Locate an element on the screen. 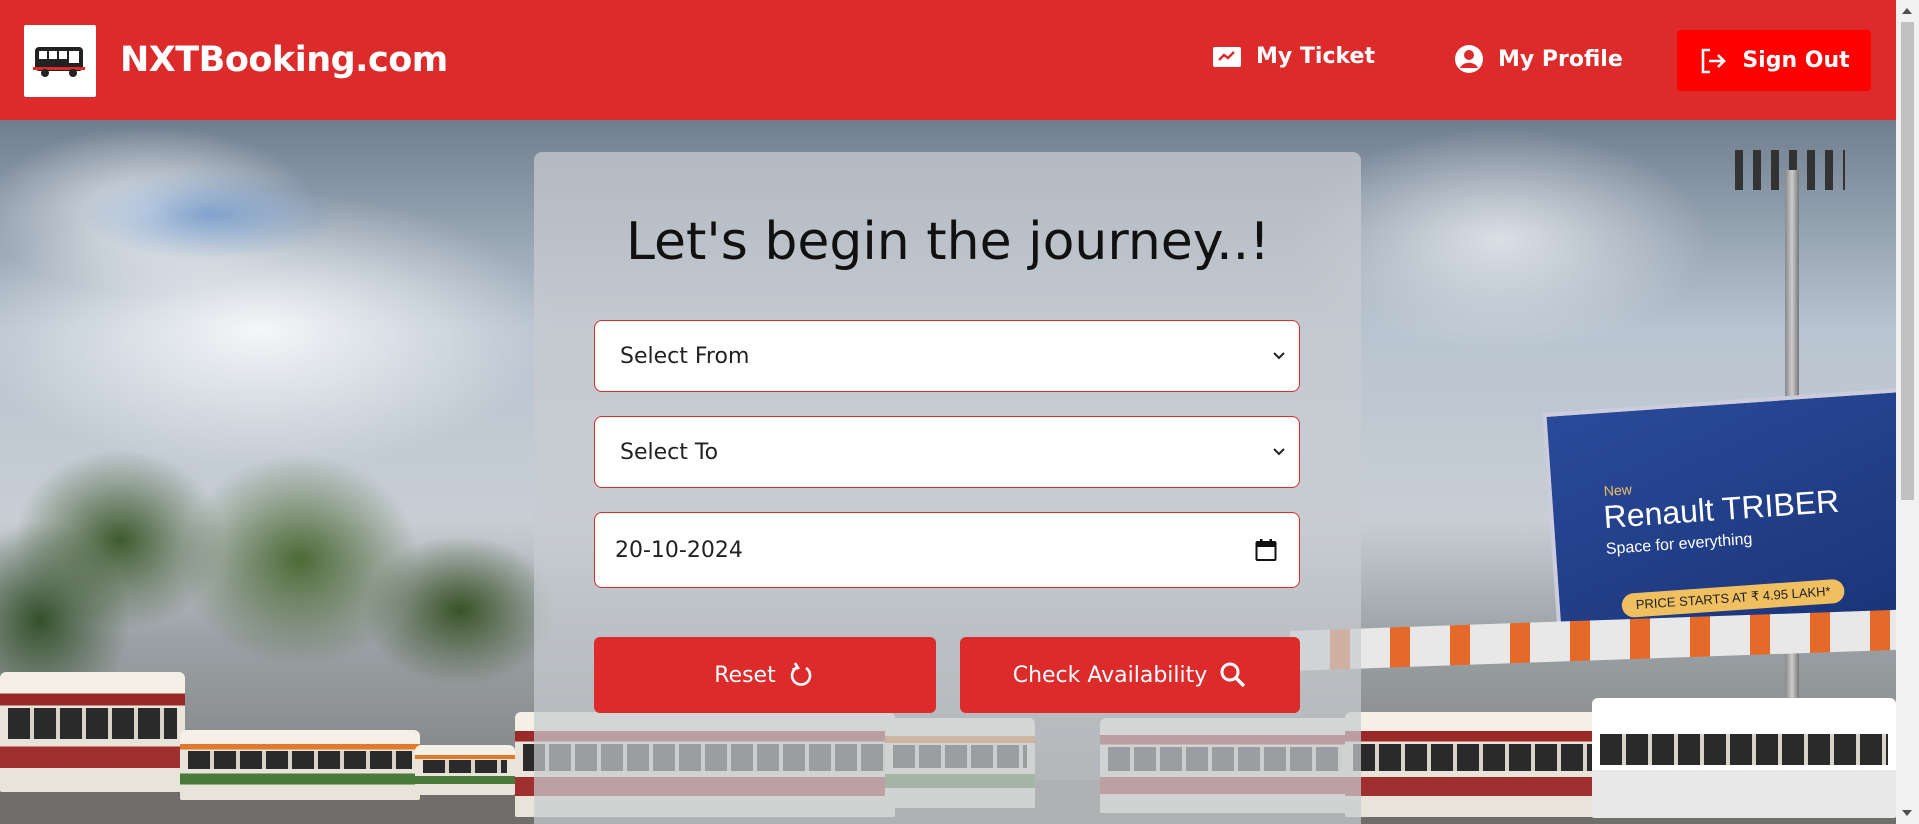  from-select: Select From is located at coordinates (947, 356).